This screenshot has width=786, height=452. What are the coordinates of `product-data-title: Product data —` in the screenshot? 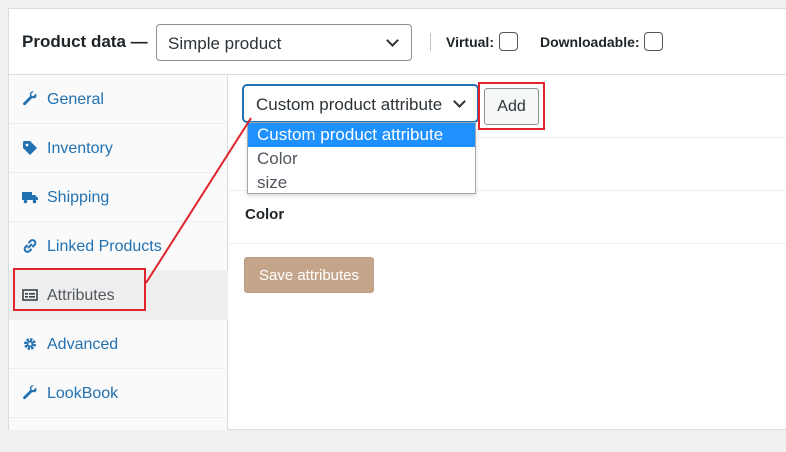 It's located at (85, 41).